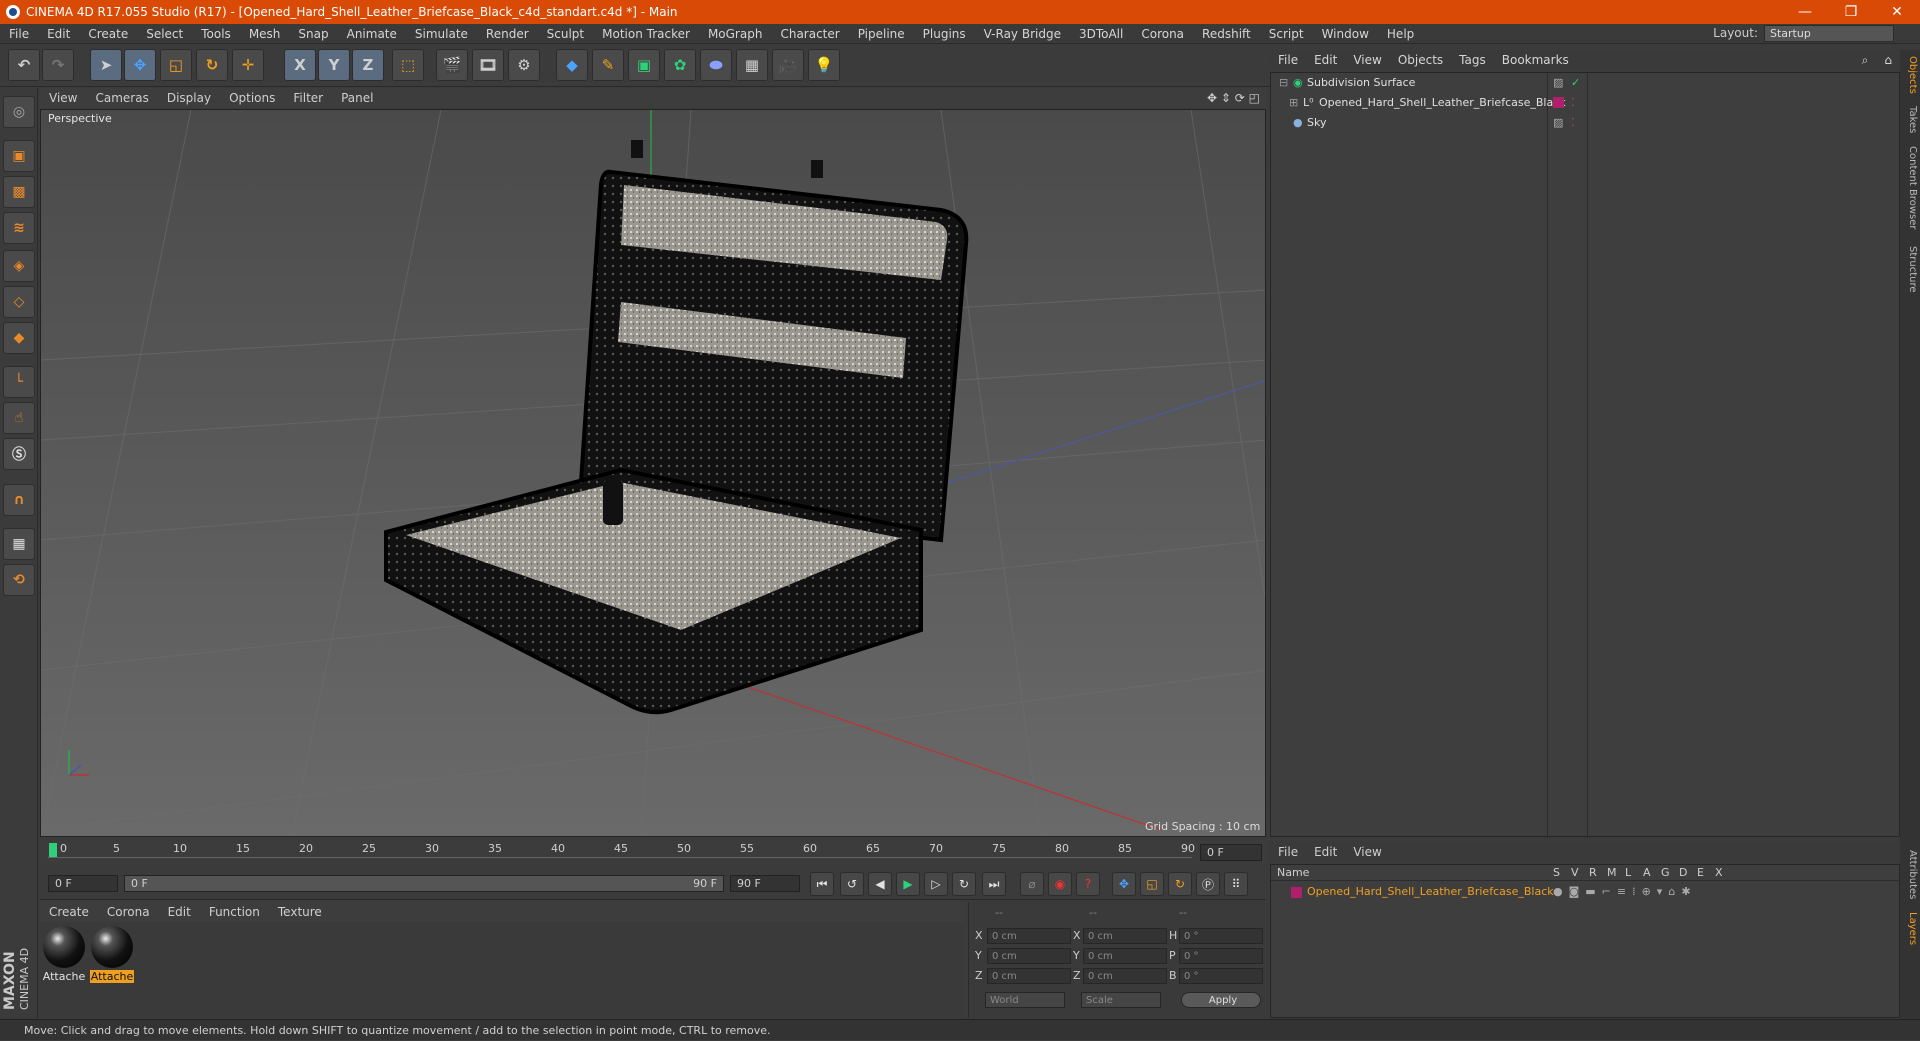 The height and width of the screenshot is (1041, 1920). Describe the element at coordinates (128, 912) in the screenshot. I see `material-menu-corona: Corona` at that location.